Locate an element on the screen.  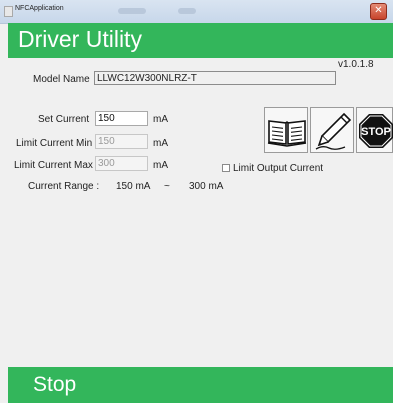
header-bar: Driver Utility is located at coordinates (200, 40).